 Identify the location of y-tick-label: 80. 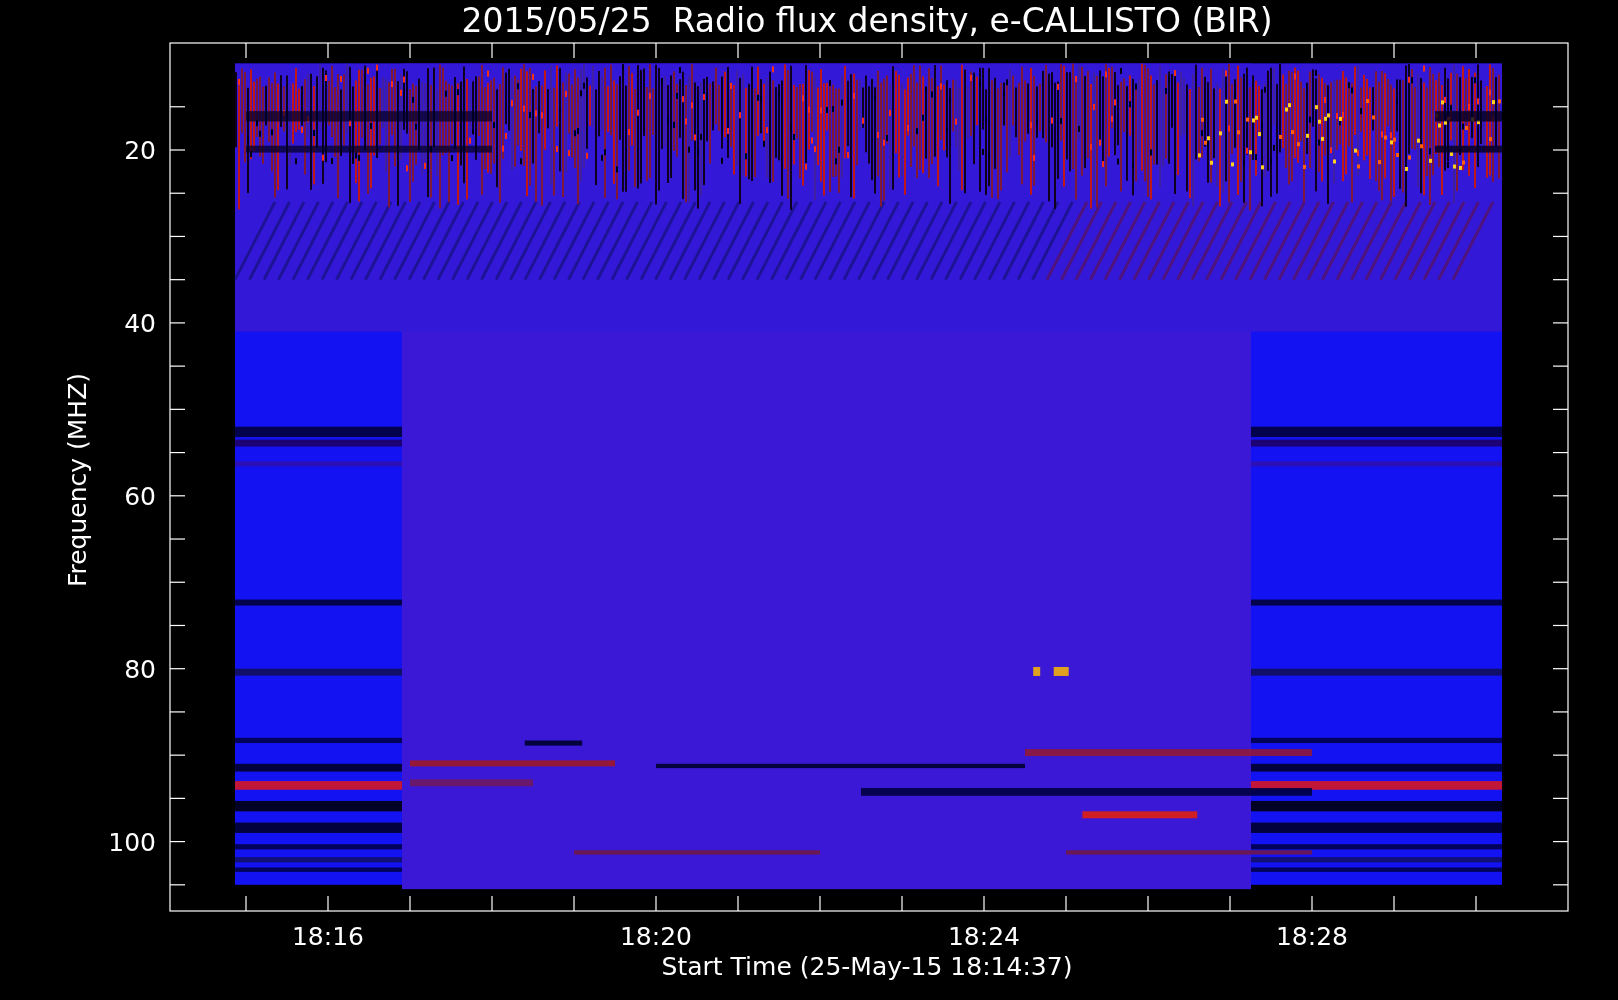
(140, 669).